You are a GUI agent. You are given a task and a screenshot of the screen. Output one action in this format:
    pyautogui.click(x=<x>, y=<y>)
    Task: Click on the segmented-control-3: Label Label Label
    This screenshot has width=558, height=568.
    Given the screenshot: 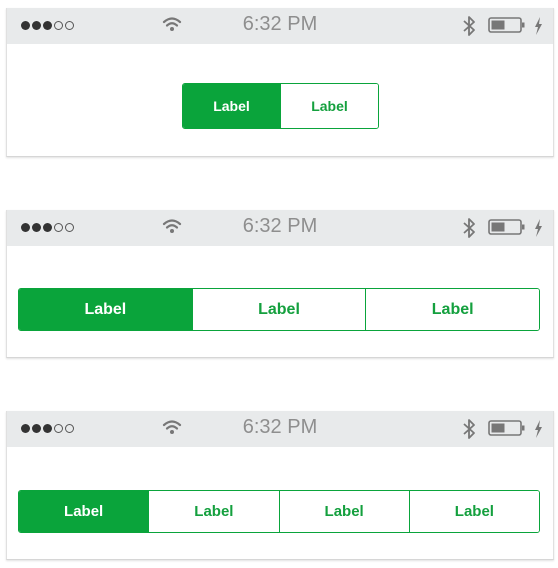 What is the action you would take?
    pyautogui.click(x=279, y=309)
    